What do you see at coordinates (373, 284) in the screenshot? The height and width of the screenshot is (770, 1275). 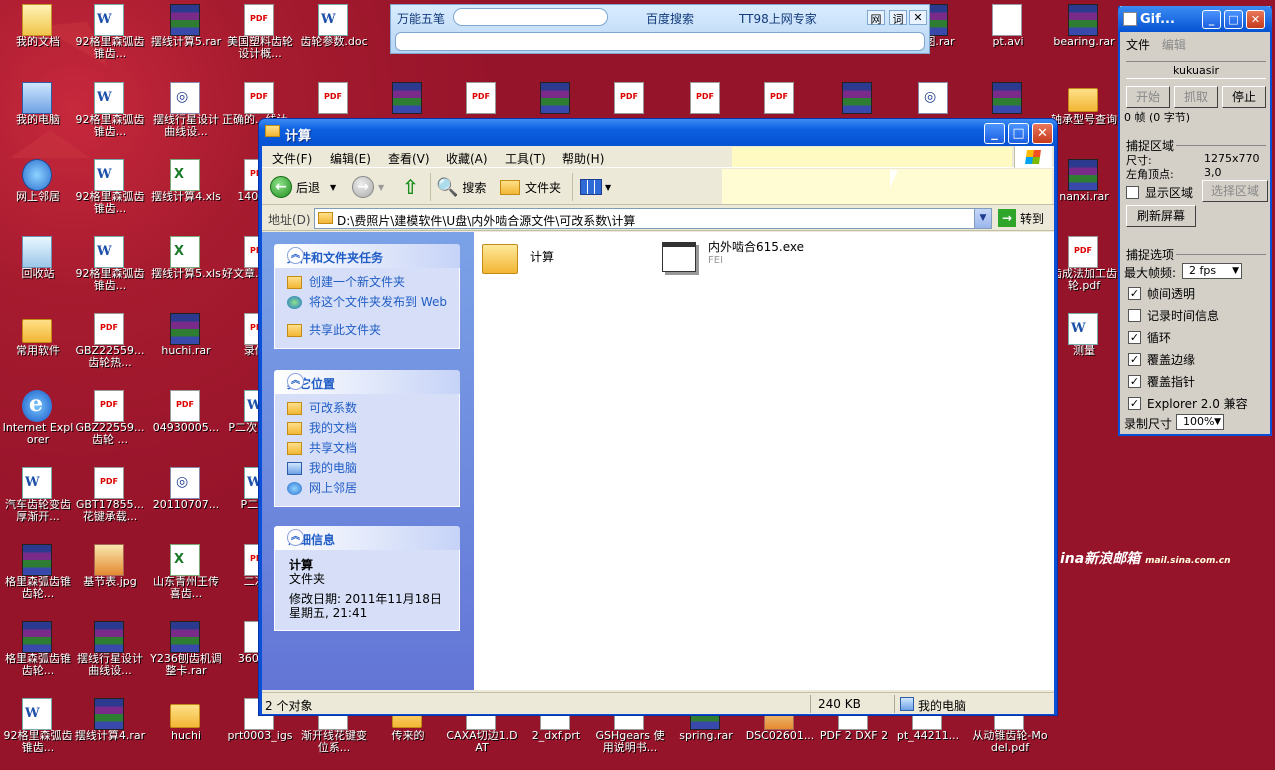 I see `task-new-folder: 创建一个新文件夹` at bounding box center [373, 284].